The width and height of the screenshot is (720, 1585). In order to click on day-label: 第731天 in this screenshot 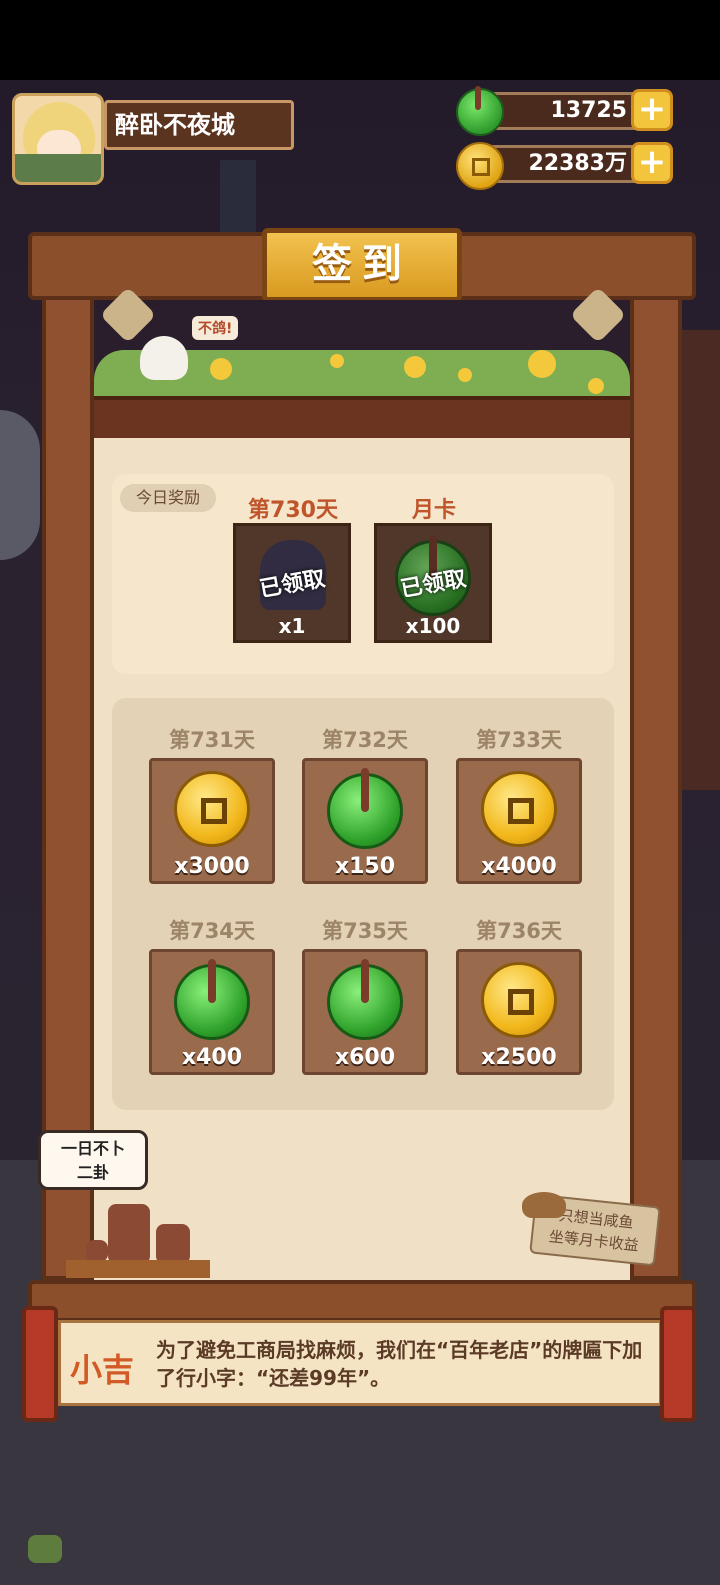, I will do `click(212, 740)`.